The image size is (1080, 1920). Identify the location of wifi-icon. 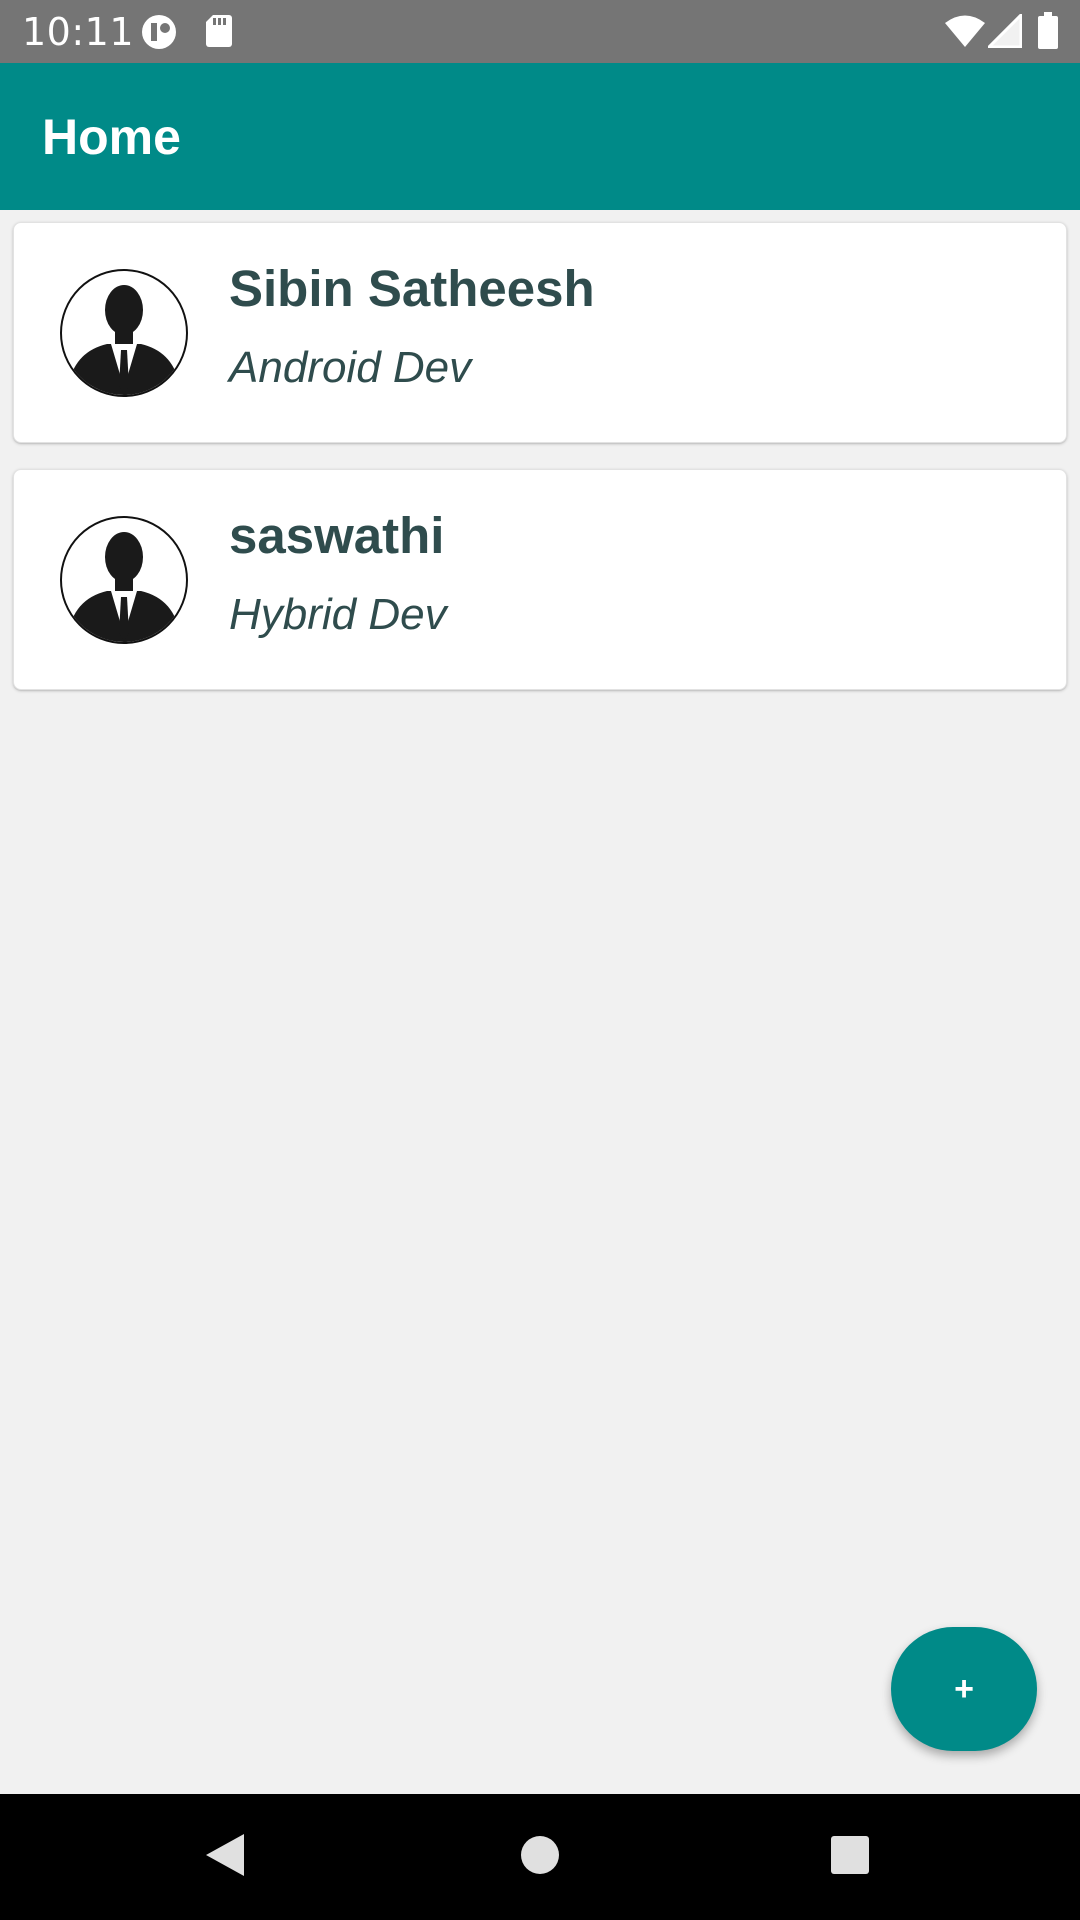
(965, 33).